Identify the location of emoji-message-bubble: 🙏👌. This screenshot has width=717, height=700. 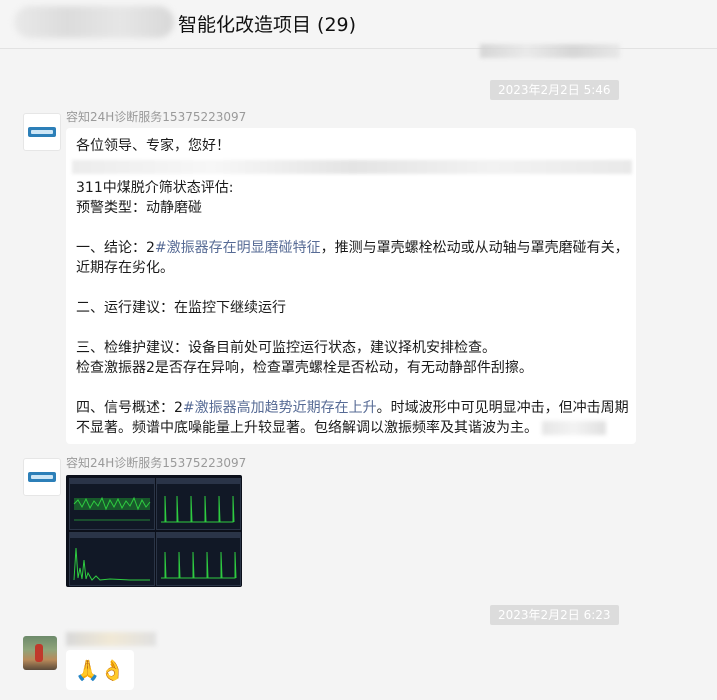
(100, 670).